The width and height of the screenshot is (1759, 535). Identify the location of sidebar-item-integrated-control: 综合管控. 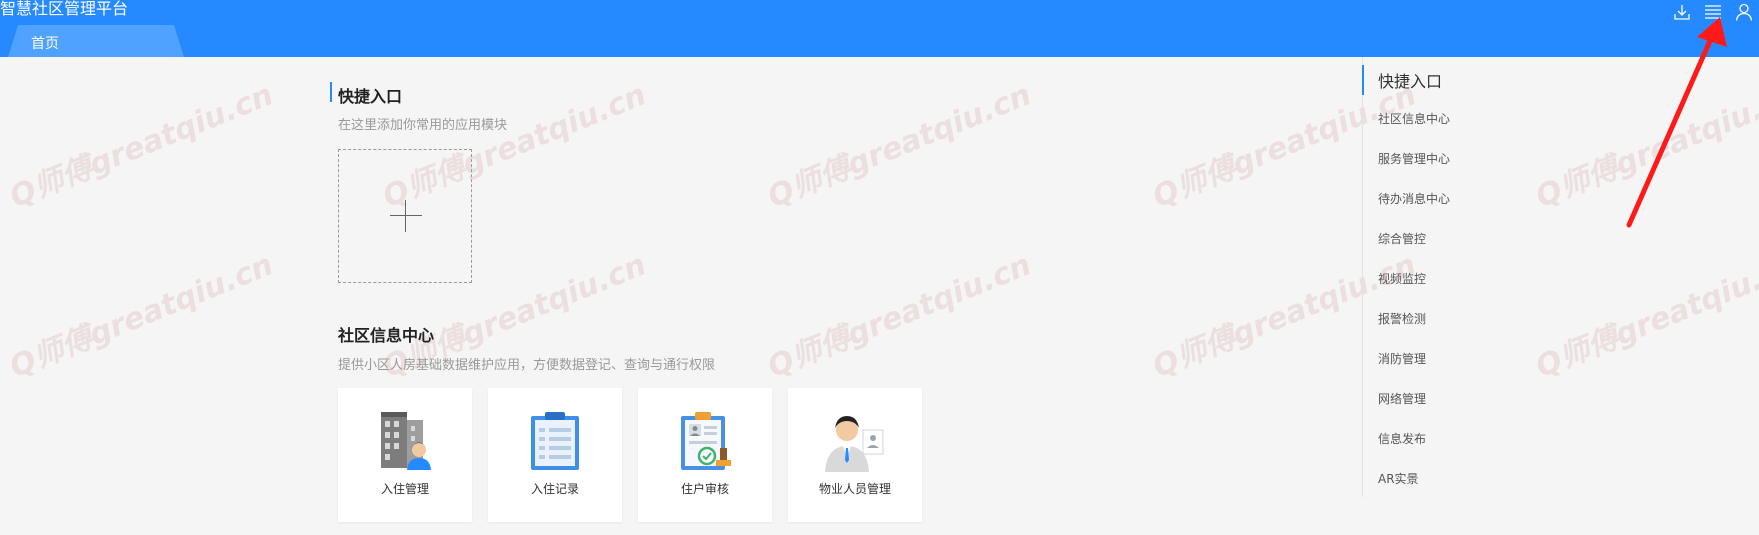
(1402, 238).